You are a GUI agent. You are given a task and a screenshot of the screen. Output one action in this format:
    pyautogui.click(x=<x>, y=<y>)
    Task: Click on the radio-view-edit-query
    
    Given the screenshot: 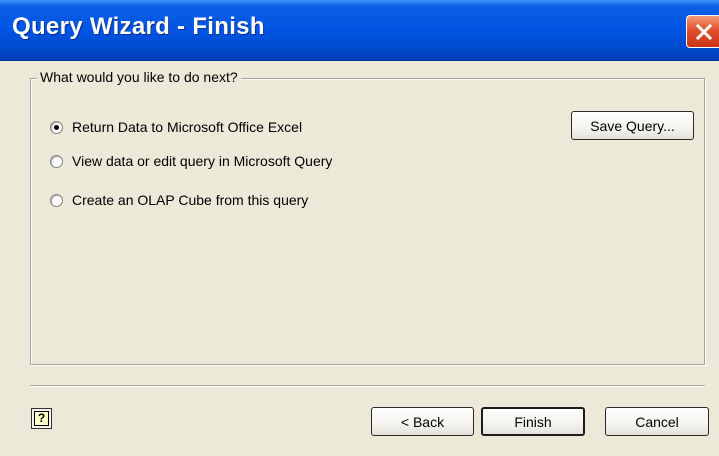 What is the action you would take?
    pyautogui.click(x=56, y=161)
    